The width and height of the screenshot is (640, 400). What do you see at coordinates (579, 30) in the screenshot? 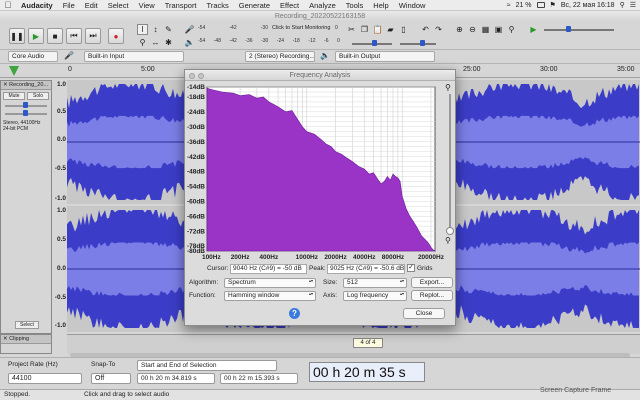
I see `play-speed-slider` at bounding box center [579, 30].